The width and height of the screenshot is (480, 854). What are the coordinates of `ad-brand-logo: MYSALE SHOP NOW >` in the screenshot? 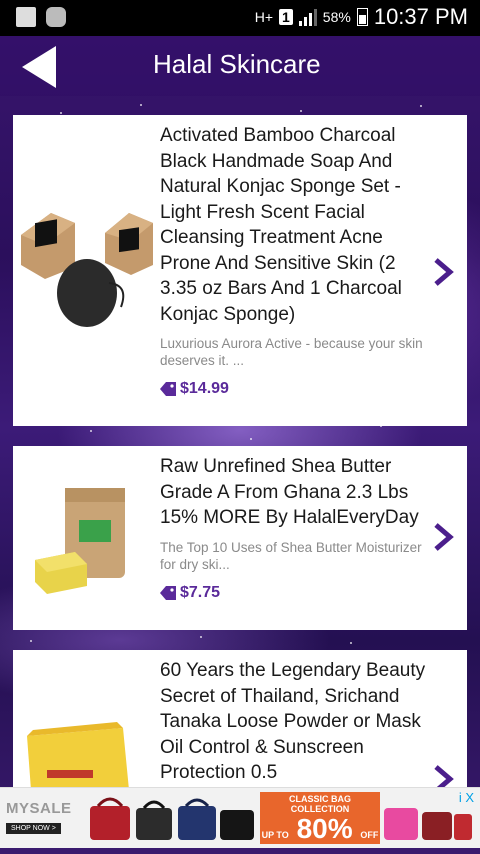 It's located at (44, 817).